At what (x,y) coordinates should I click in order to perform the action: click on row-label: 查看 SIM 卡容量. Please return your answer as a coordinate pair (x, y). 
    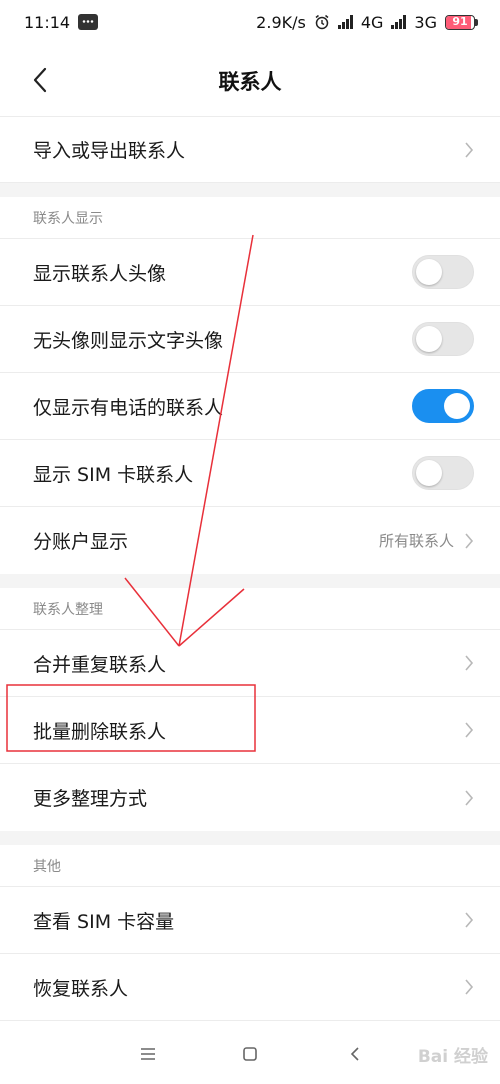
    Looking at the image, I should click on (104, 921).